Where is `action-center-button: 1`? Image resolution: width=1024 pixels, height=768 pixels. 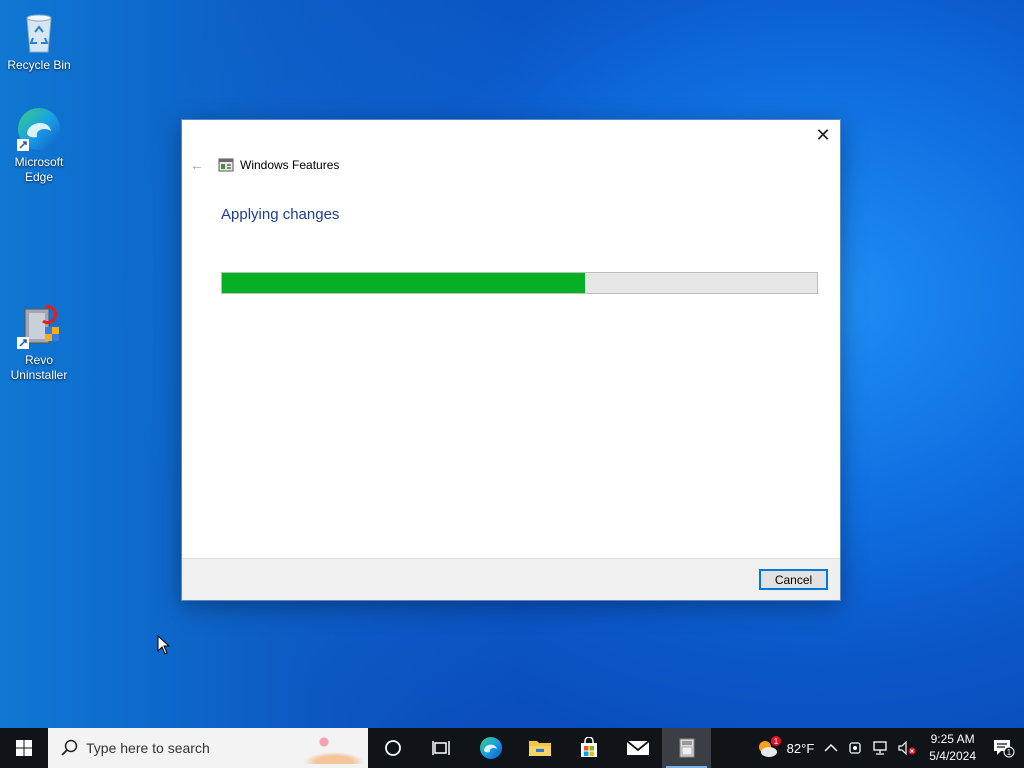 action-center-button: 1 is located at coordinates (1004, 748).